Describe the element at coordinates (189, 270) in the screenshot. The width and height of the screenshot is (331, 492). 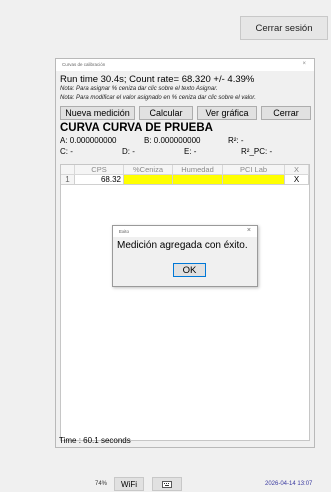
I see `ok-button: OK` at that location.